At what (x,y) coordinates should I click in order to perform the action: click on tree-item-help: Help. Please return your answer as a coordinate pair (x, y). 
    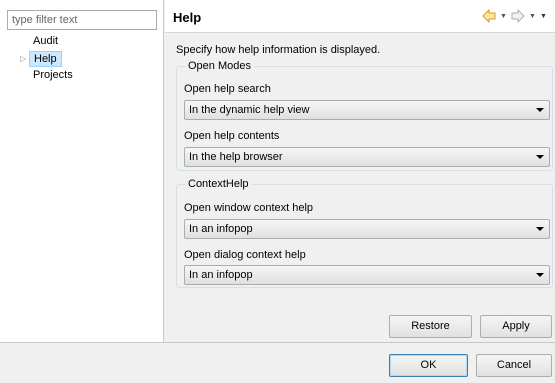
    Looking at the image, I should click on (45, 59).